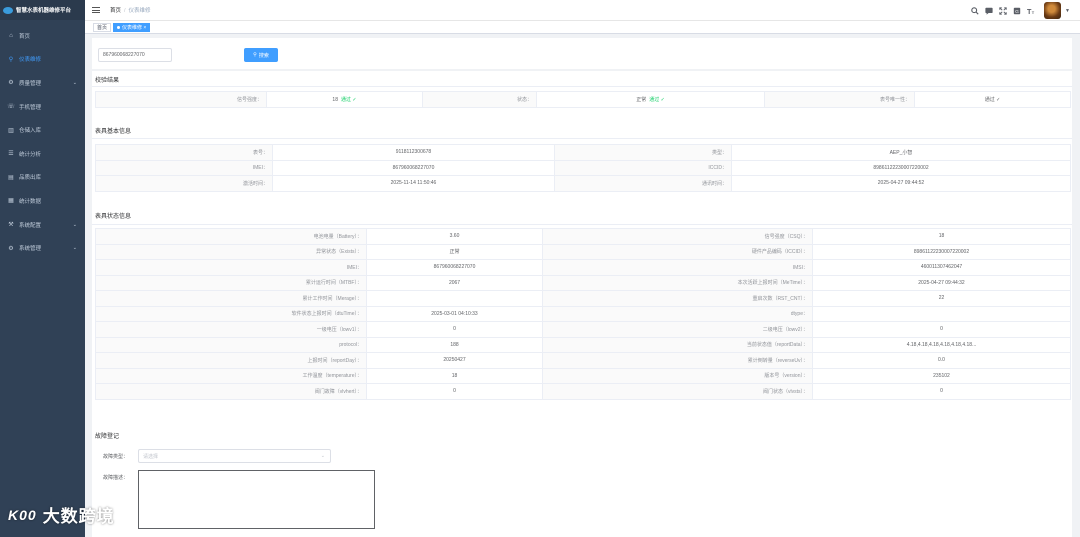  Describe the element at coordinates (144, 28) in the screenshot. I see `close-icon: ×` at that location.